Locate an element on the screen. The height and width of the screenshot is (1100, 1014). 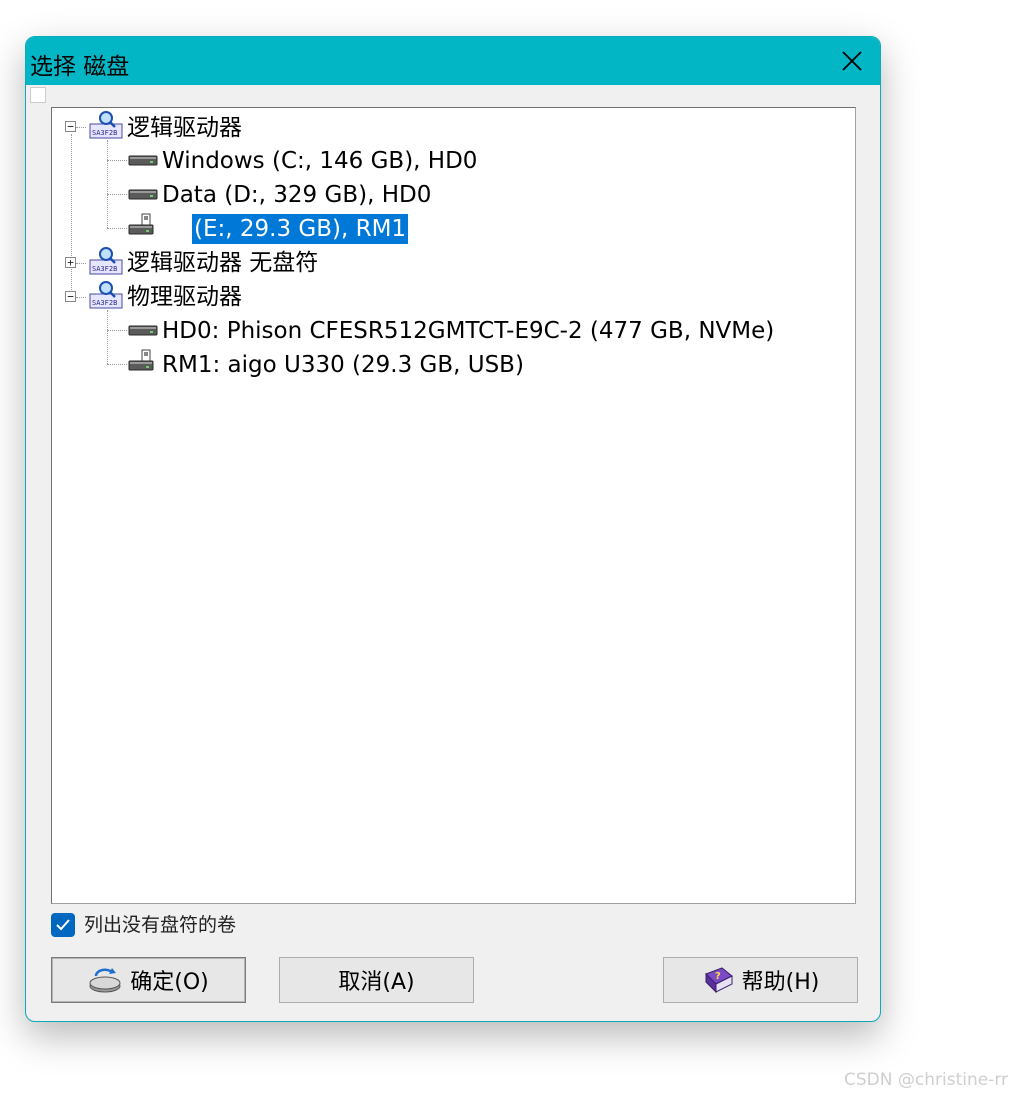
help-button-label: 帮助(H) is located at coordinates (780, 982).